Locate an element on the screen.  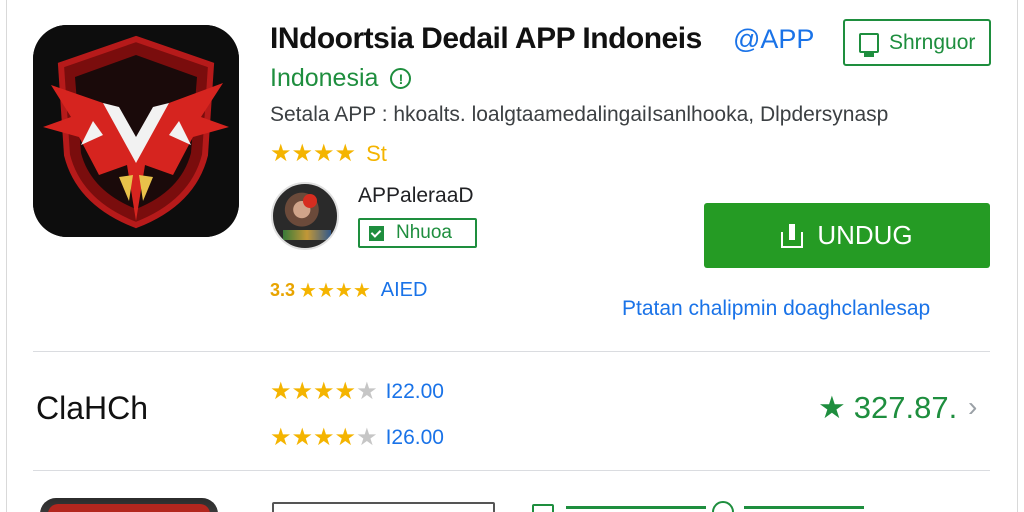
score-display: ★ 327.87. is located at coordinates (887, 408).